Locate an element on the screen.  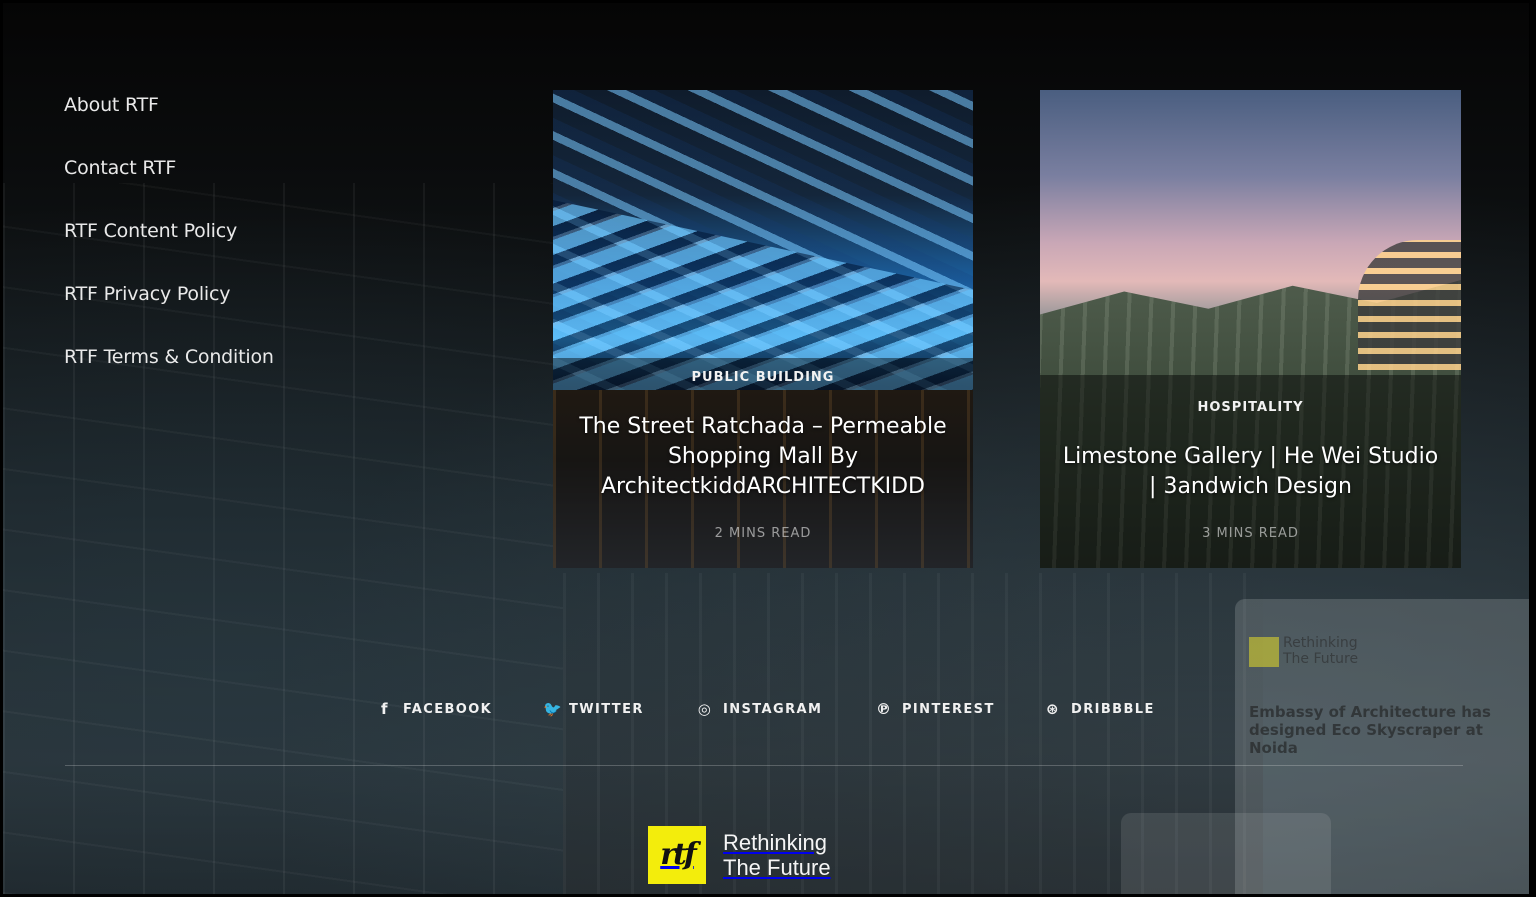
mockup-logo-icon is located at coordinates (1264, 652).